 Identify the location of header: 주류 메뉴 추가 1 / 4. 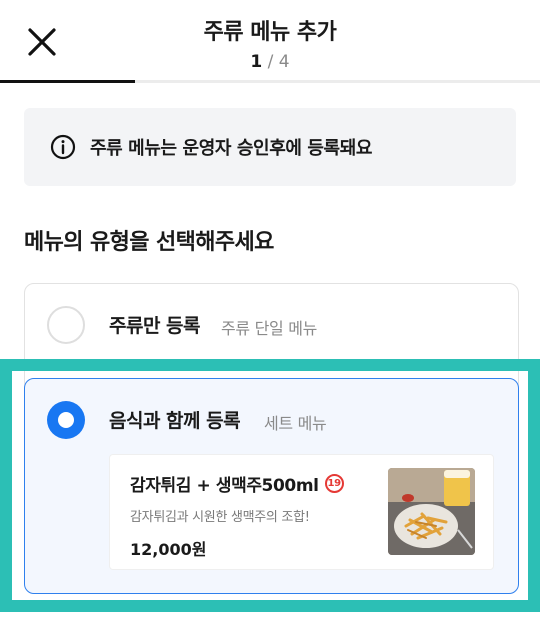
(270, 41).